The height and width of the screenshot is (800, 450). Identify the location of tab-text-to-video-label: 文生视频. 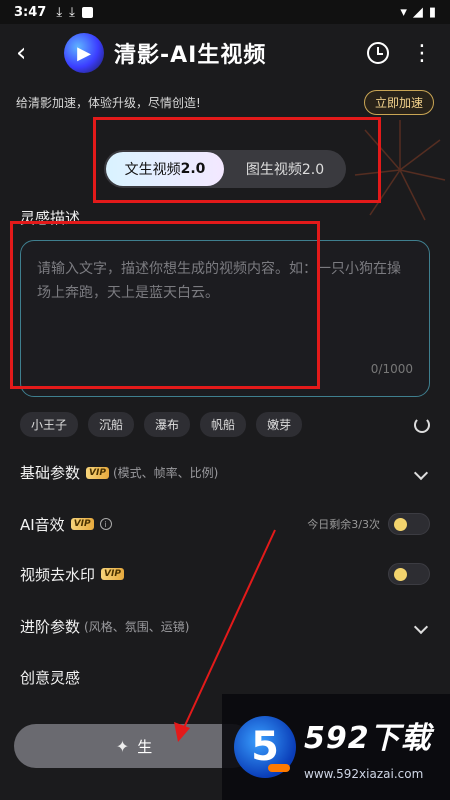
(152, 170).